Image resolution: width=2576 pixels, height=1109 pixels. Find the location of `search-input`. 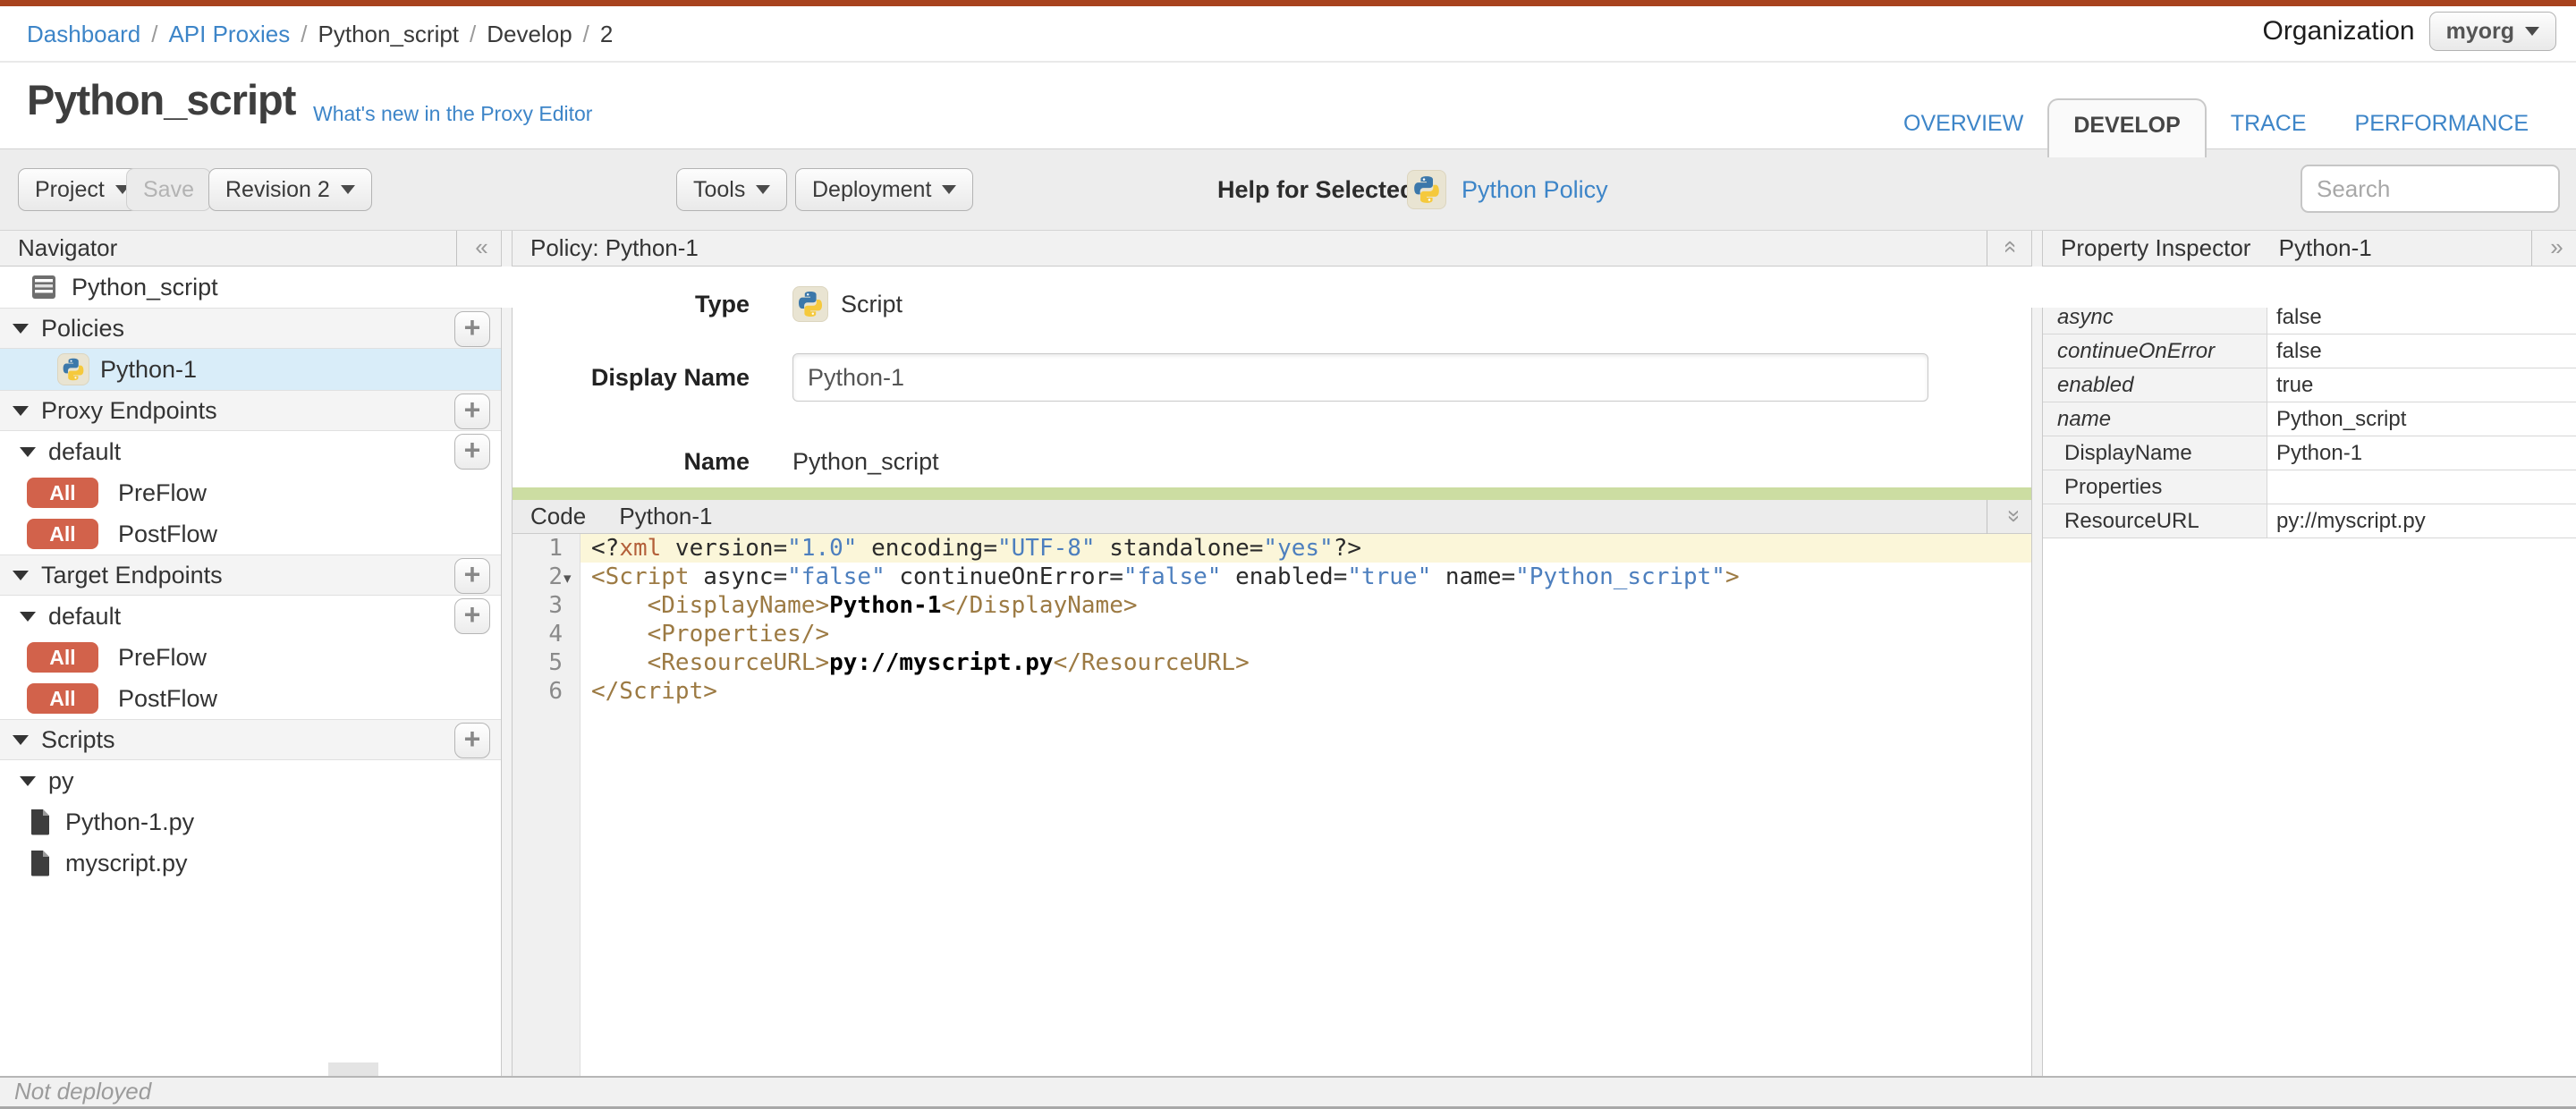

search-input is located at coordinates (2430, 189).